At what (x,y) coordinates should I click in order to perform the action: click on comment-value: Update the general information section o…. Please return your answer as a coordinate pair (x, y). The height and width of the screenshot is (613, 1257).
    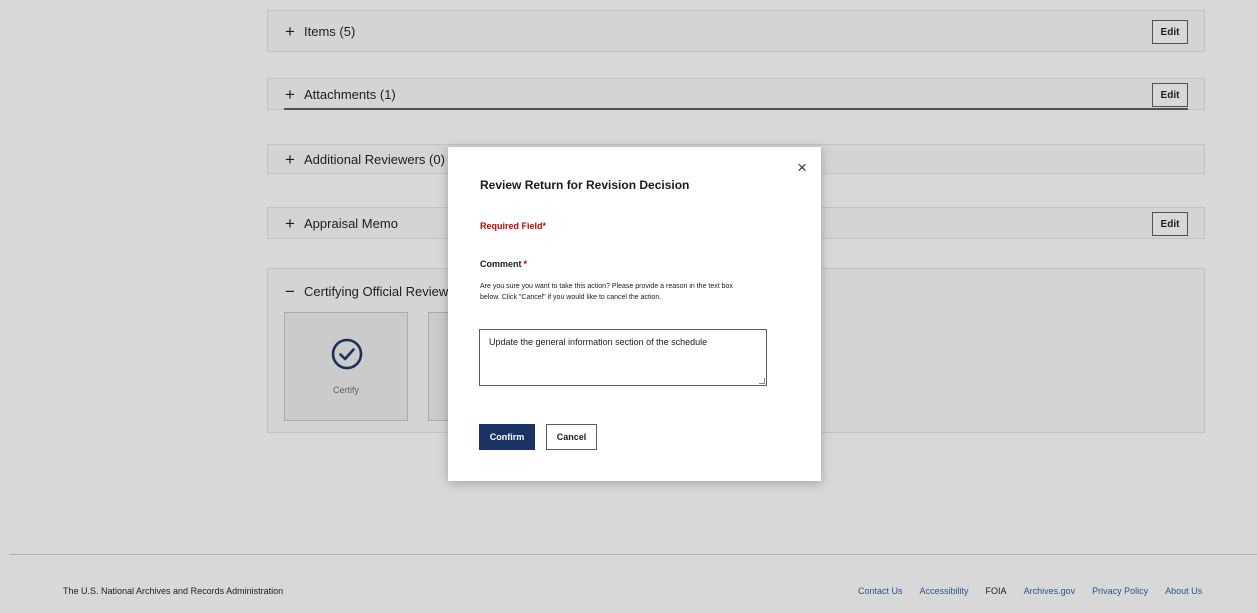
    Looking at the image, I should click on (598, 342).